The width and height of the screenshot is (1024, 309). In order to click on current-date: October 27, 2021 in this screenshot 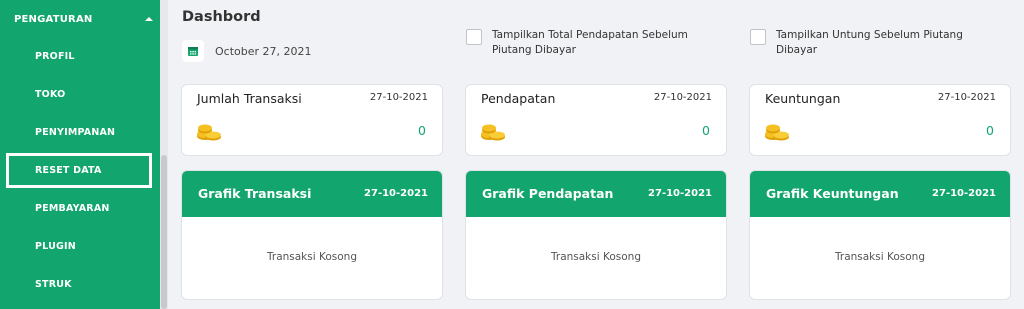, I will do `click(263, 51)`.